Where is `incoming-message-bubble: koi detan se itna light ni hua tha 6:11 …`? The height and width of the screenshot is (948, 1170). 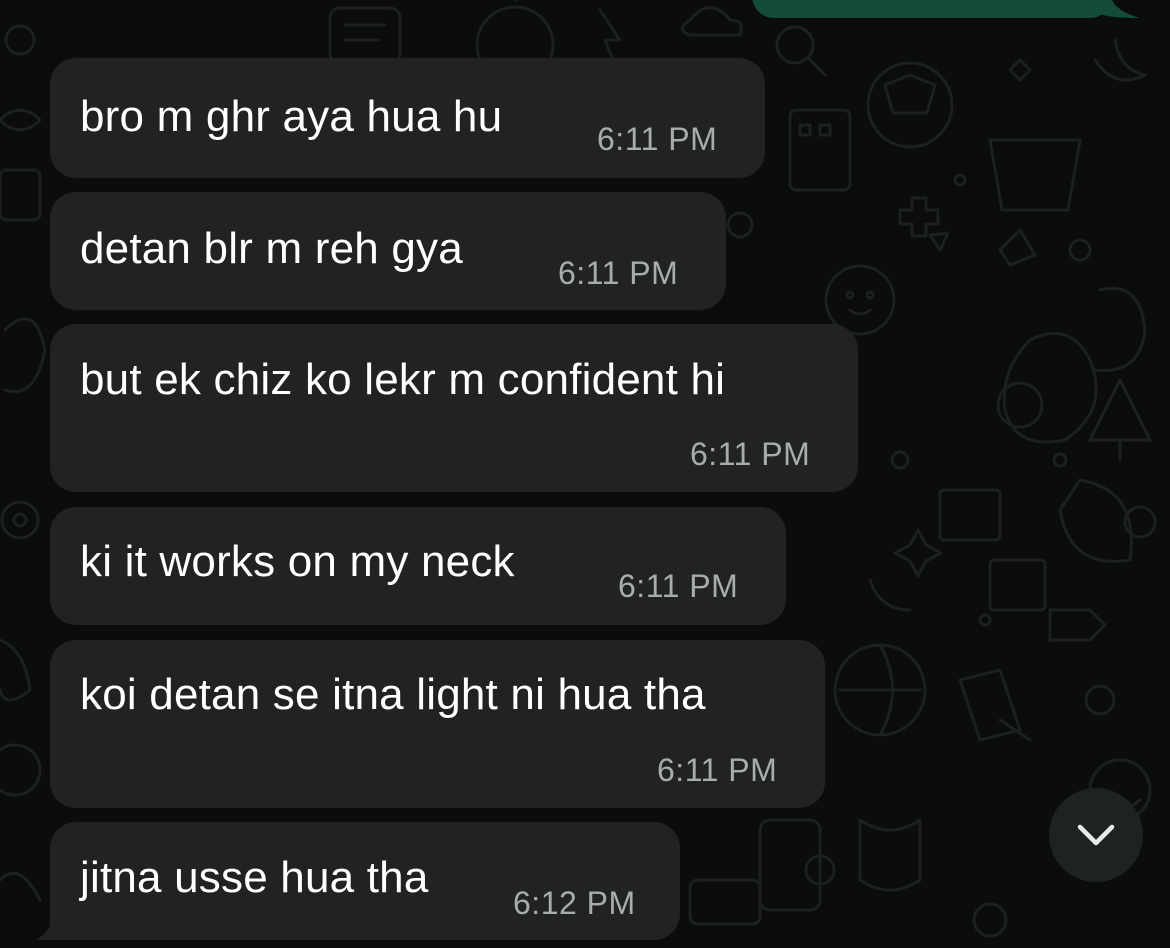
incoming-message-bubble: koi detan se itna light ni hua tha 6:11 … is located at coordinates (437, 724).